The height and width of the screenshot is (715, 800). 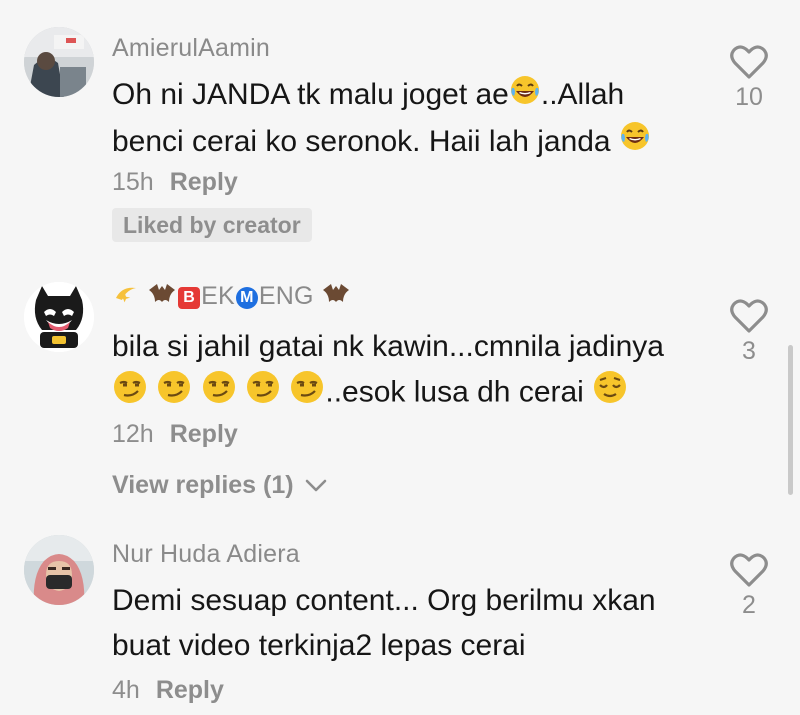 I want to click on username-text: EK, so click(x=218, y=296).